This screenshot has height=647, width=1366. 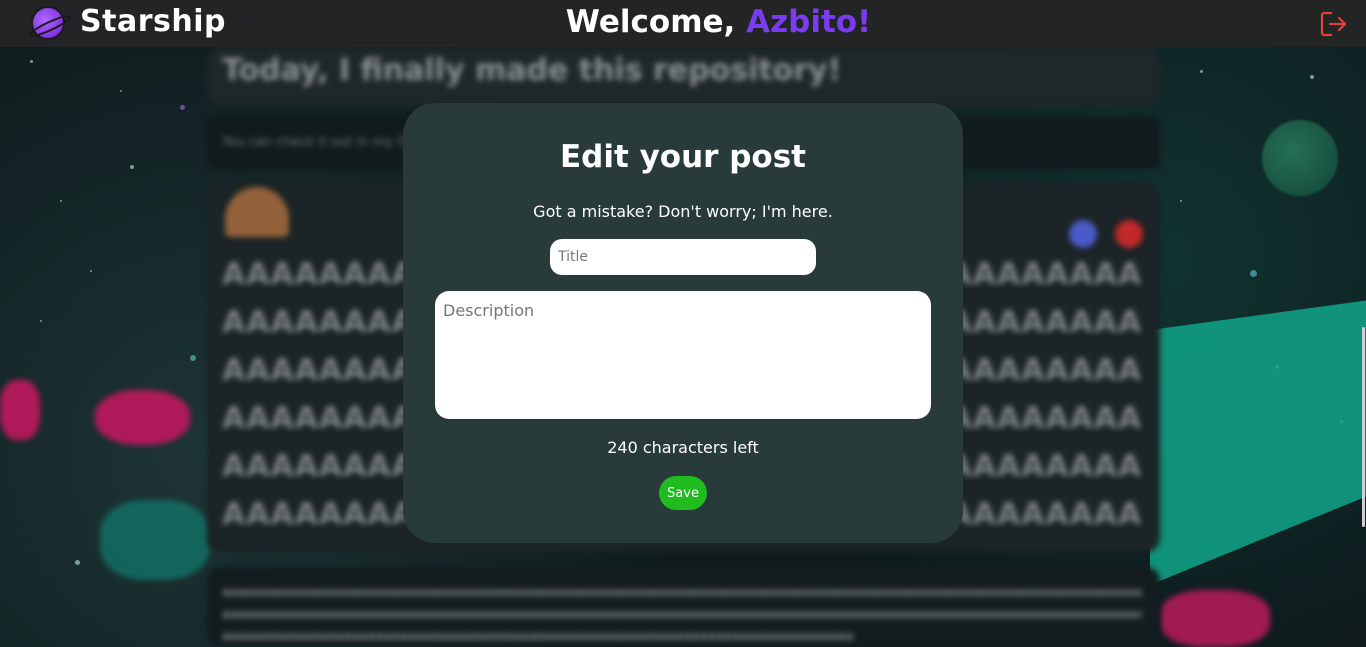 I want to click on delete-post-icon, so click(x=1129, y=234).